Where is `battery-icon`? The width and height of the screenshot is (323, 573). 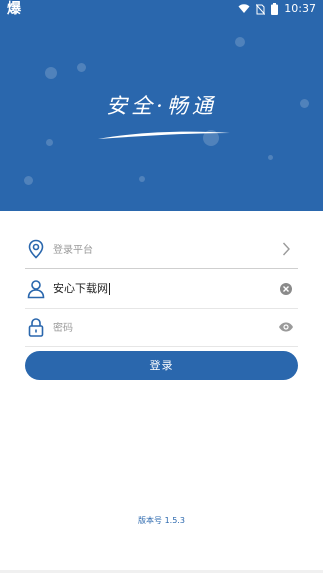 battery-icon is located at coordinates (275, 9).